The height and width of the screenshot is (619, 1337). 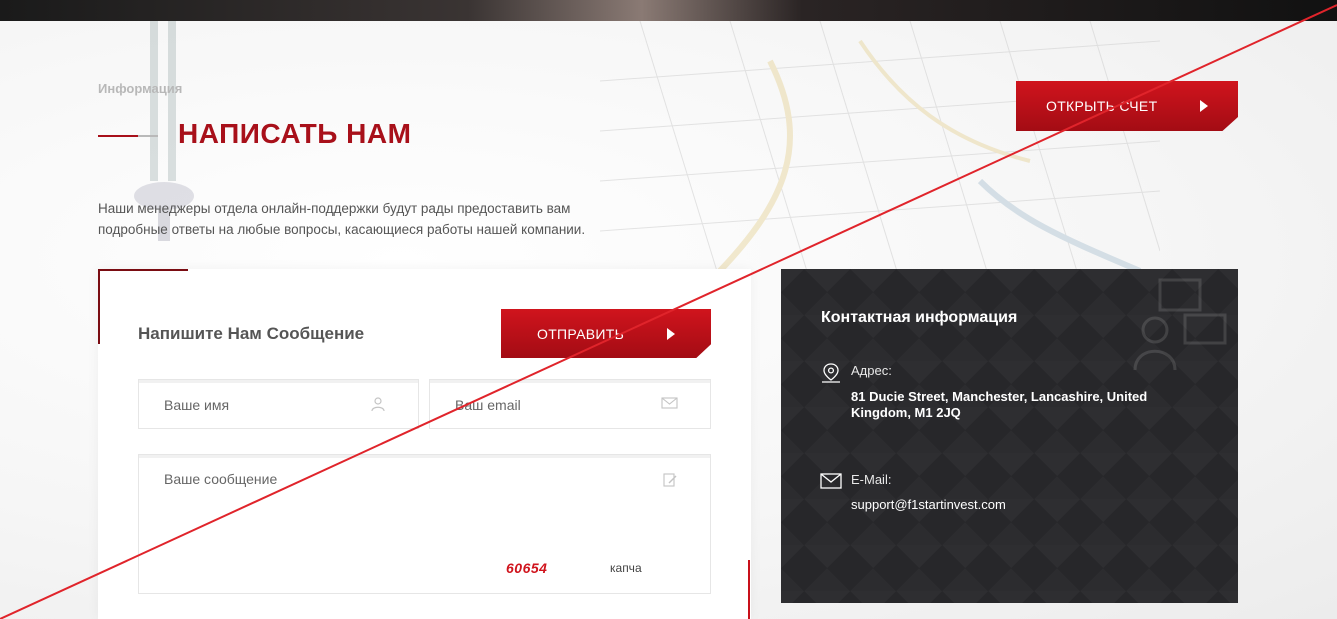 I want to click on edit-icon, so click(x=670, y=480).